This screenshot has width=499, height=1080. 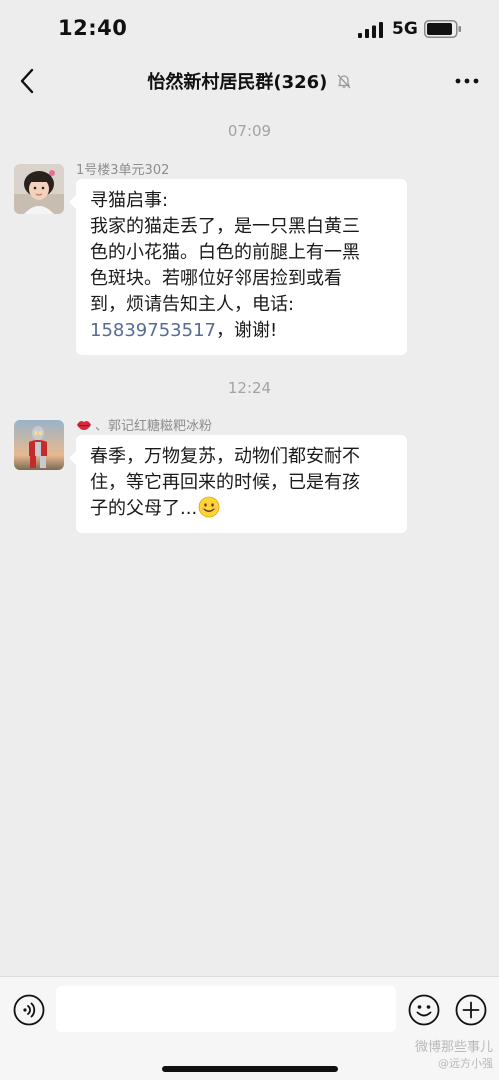 What do you see at coordinates (249, 388) in the screenshot?
I see `message-timestamp: 12:24` at bounding box center [249, 388].